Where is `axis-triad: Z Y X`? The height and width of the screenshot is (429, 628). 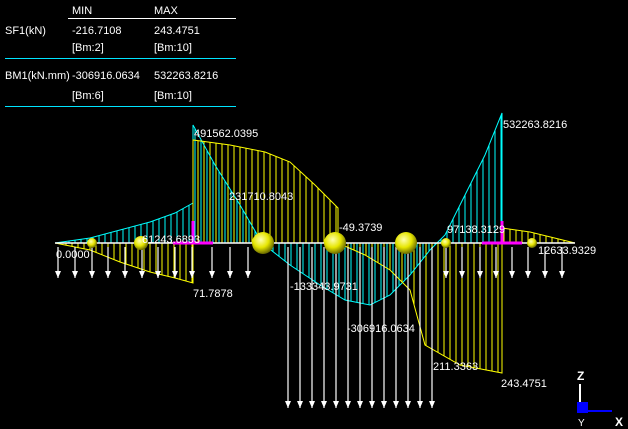
axis-triad: Z Y X is located at coordinates (600, 399).